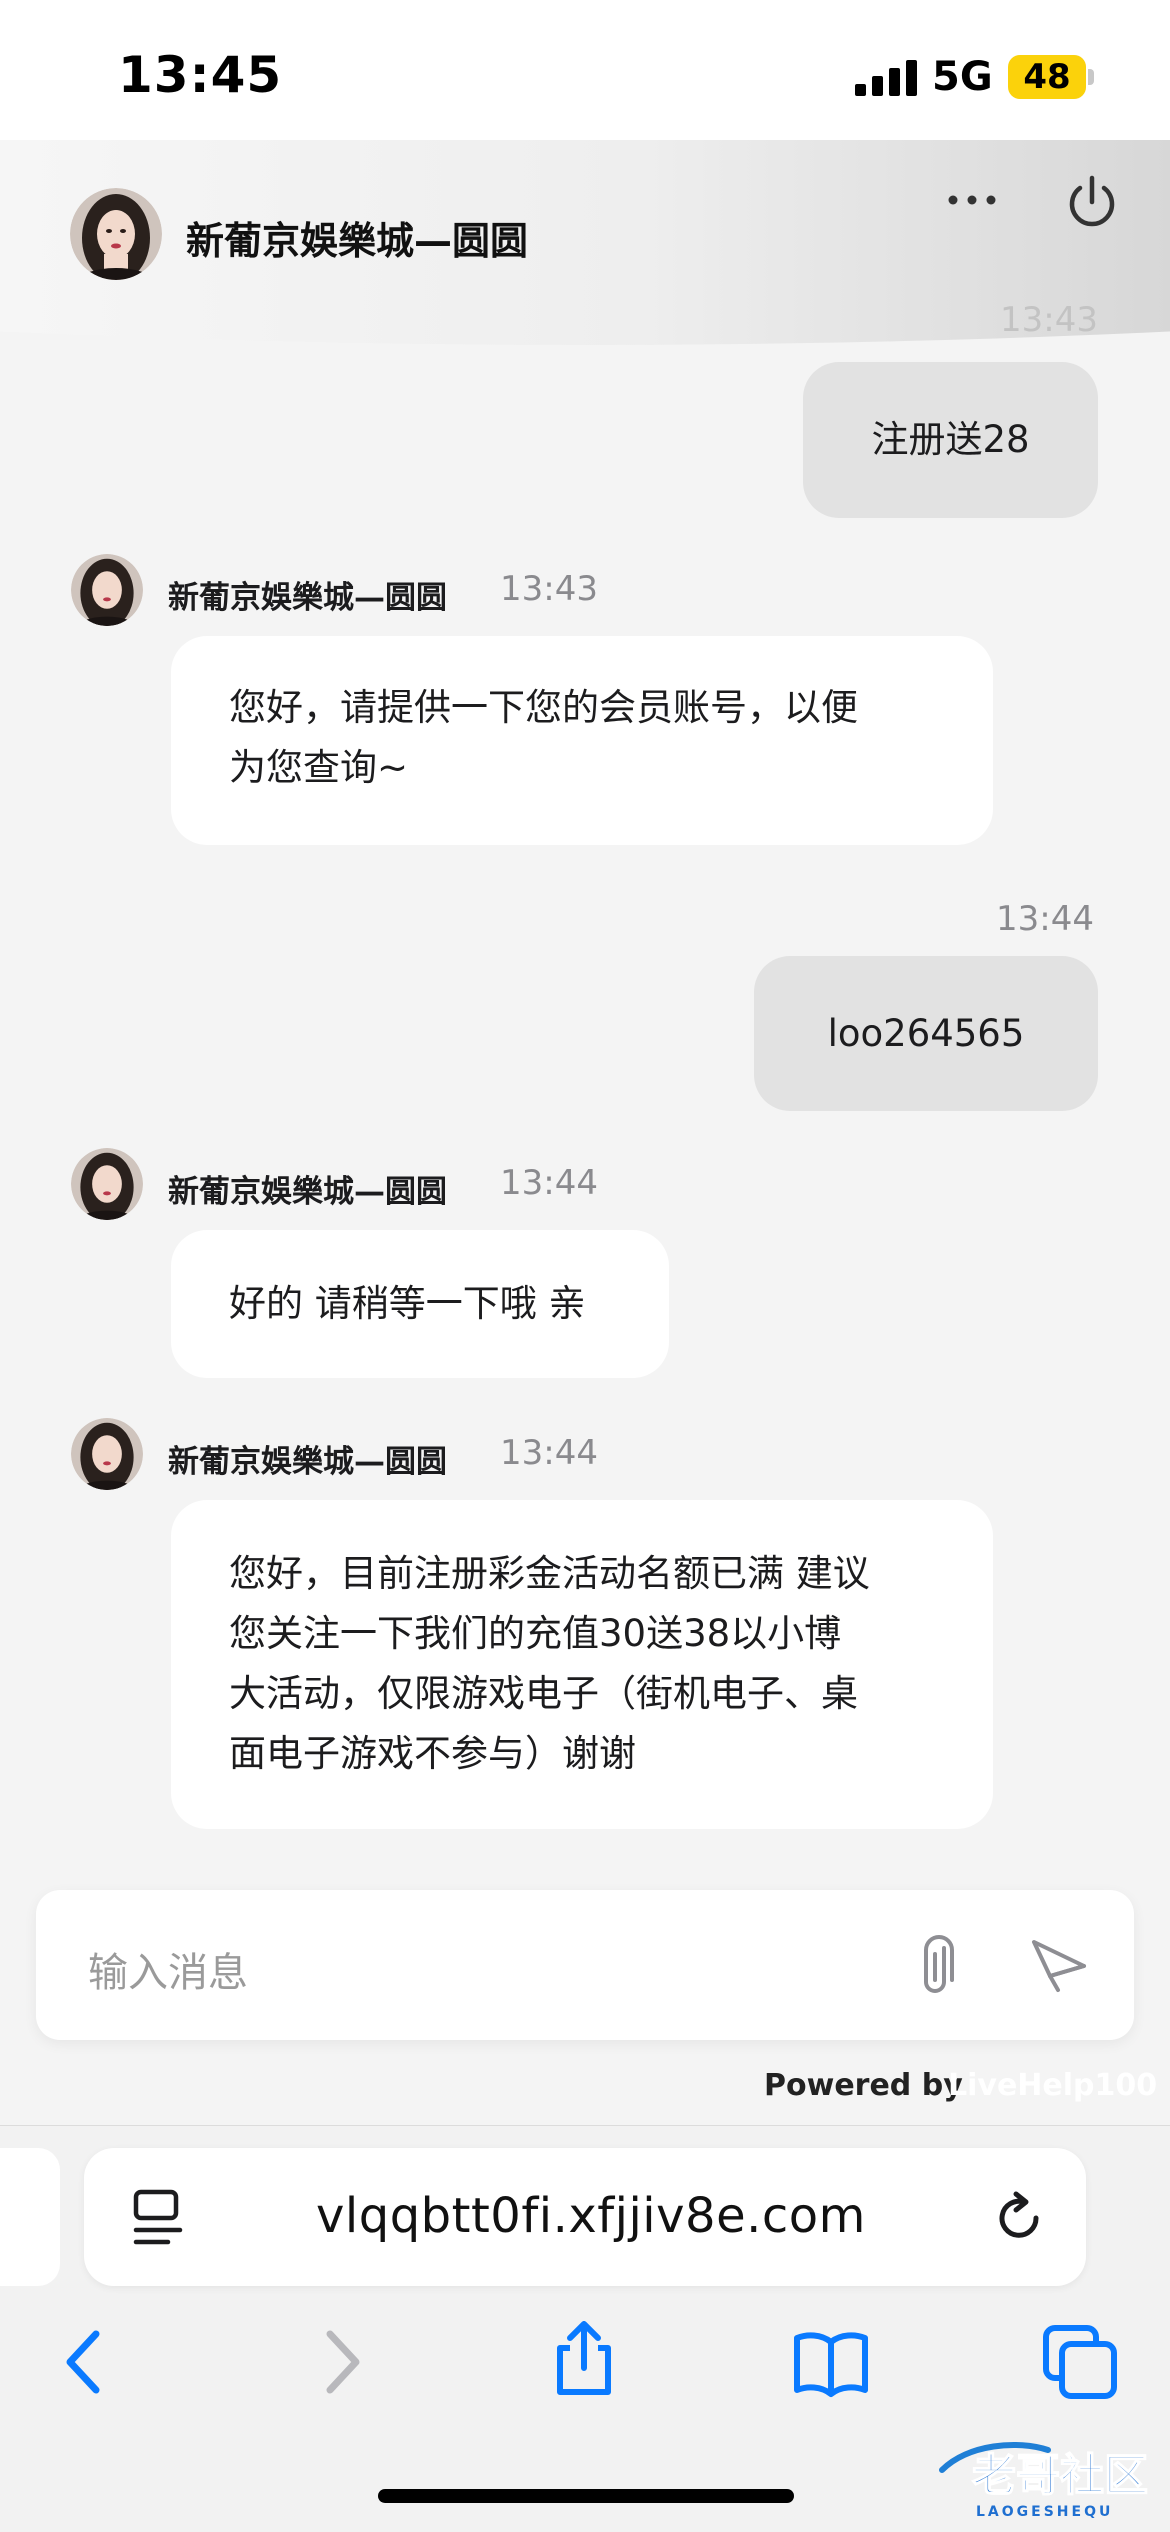  I want to click on battery-tip, so click(1091, 77).